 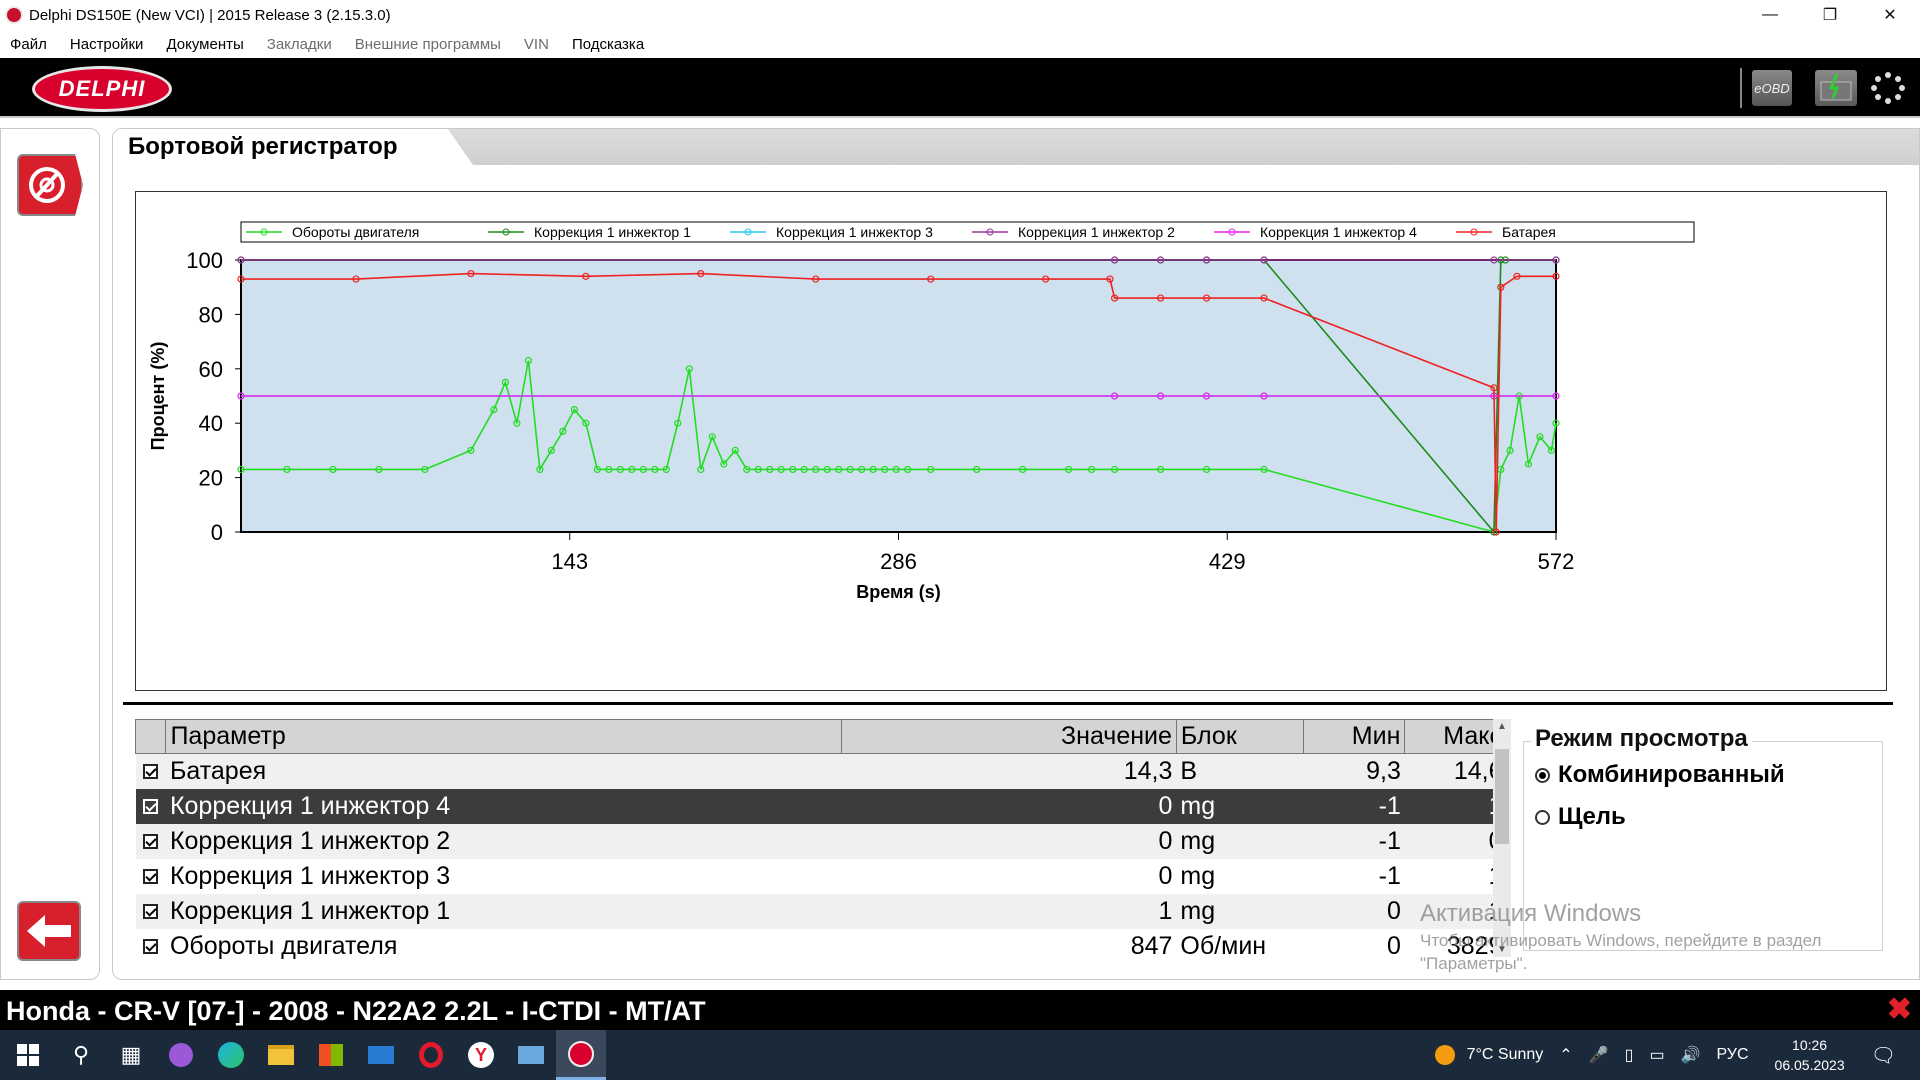 What do you see at coordinates (1009, 771) in the screenshot?
I see `cell-value: 14,3` at bounding box center [1009, 771].